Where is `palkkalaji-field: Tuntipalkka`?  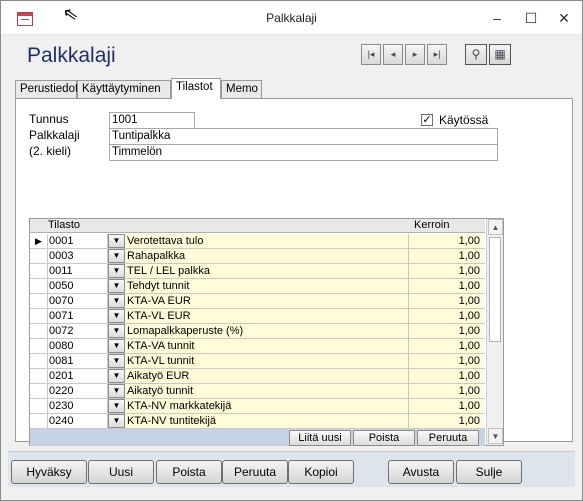 palkkalaji-field: Tuntipalkka is located at coordinates (303, 136).